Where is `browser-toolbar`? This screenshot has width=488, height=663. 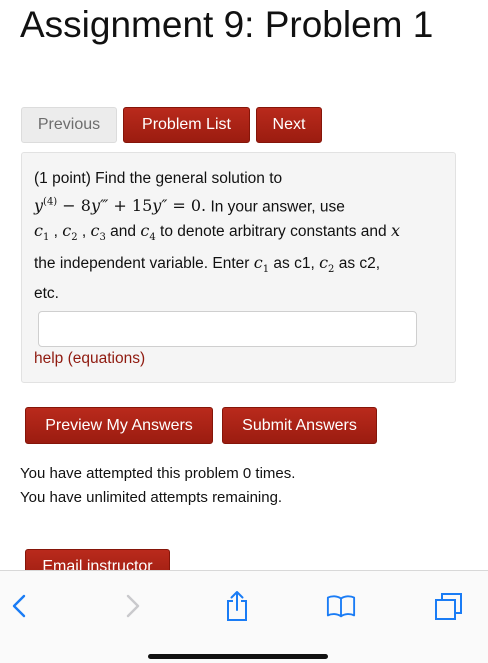 browser-toolbar is located at coordinates (244, 616).